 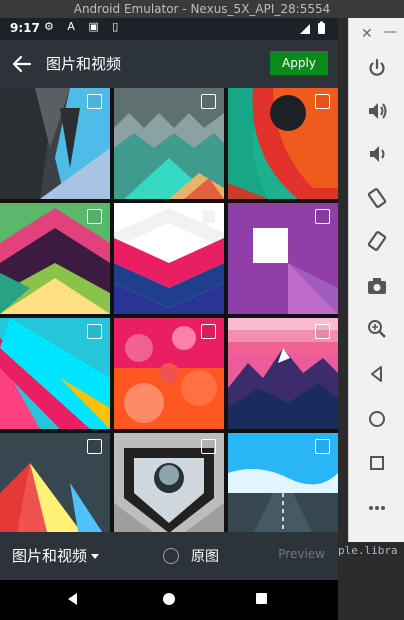 I want to click on code-editor-text: ple.libra, so click(x=368, y=550).